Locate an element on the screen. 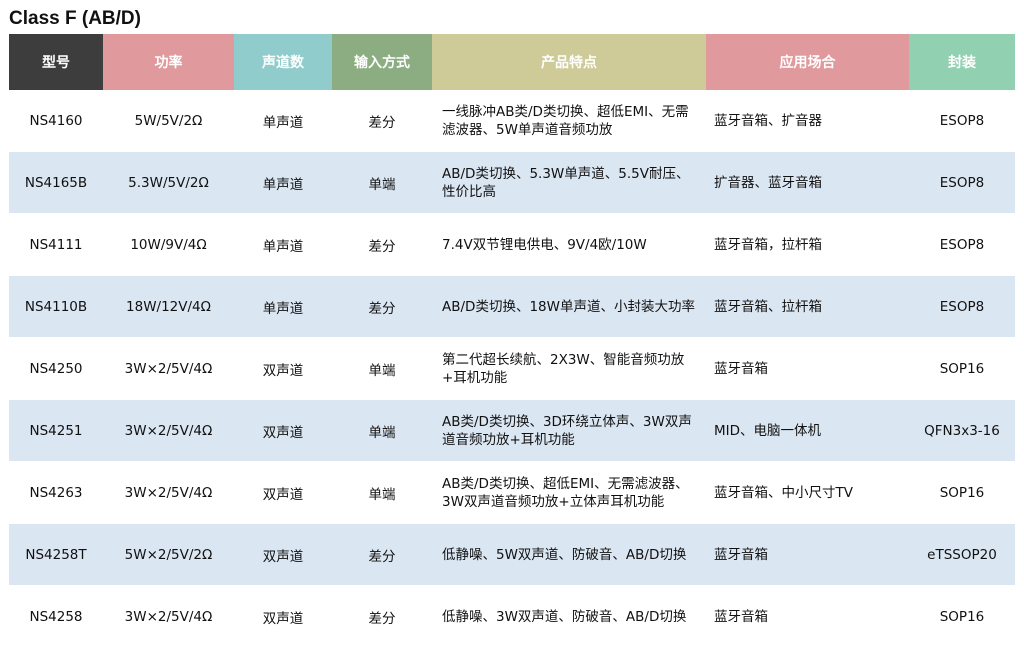 The image size is (1024, 663). cell-application: 扩音器、蓝牙音箱 is located at coordinates (807, 183).